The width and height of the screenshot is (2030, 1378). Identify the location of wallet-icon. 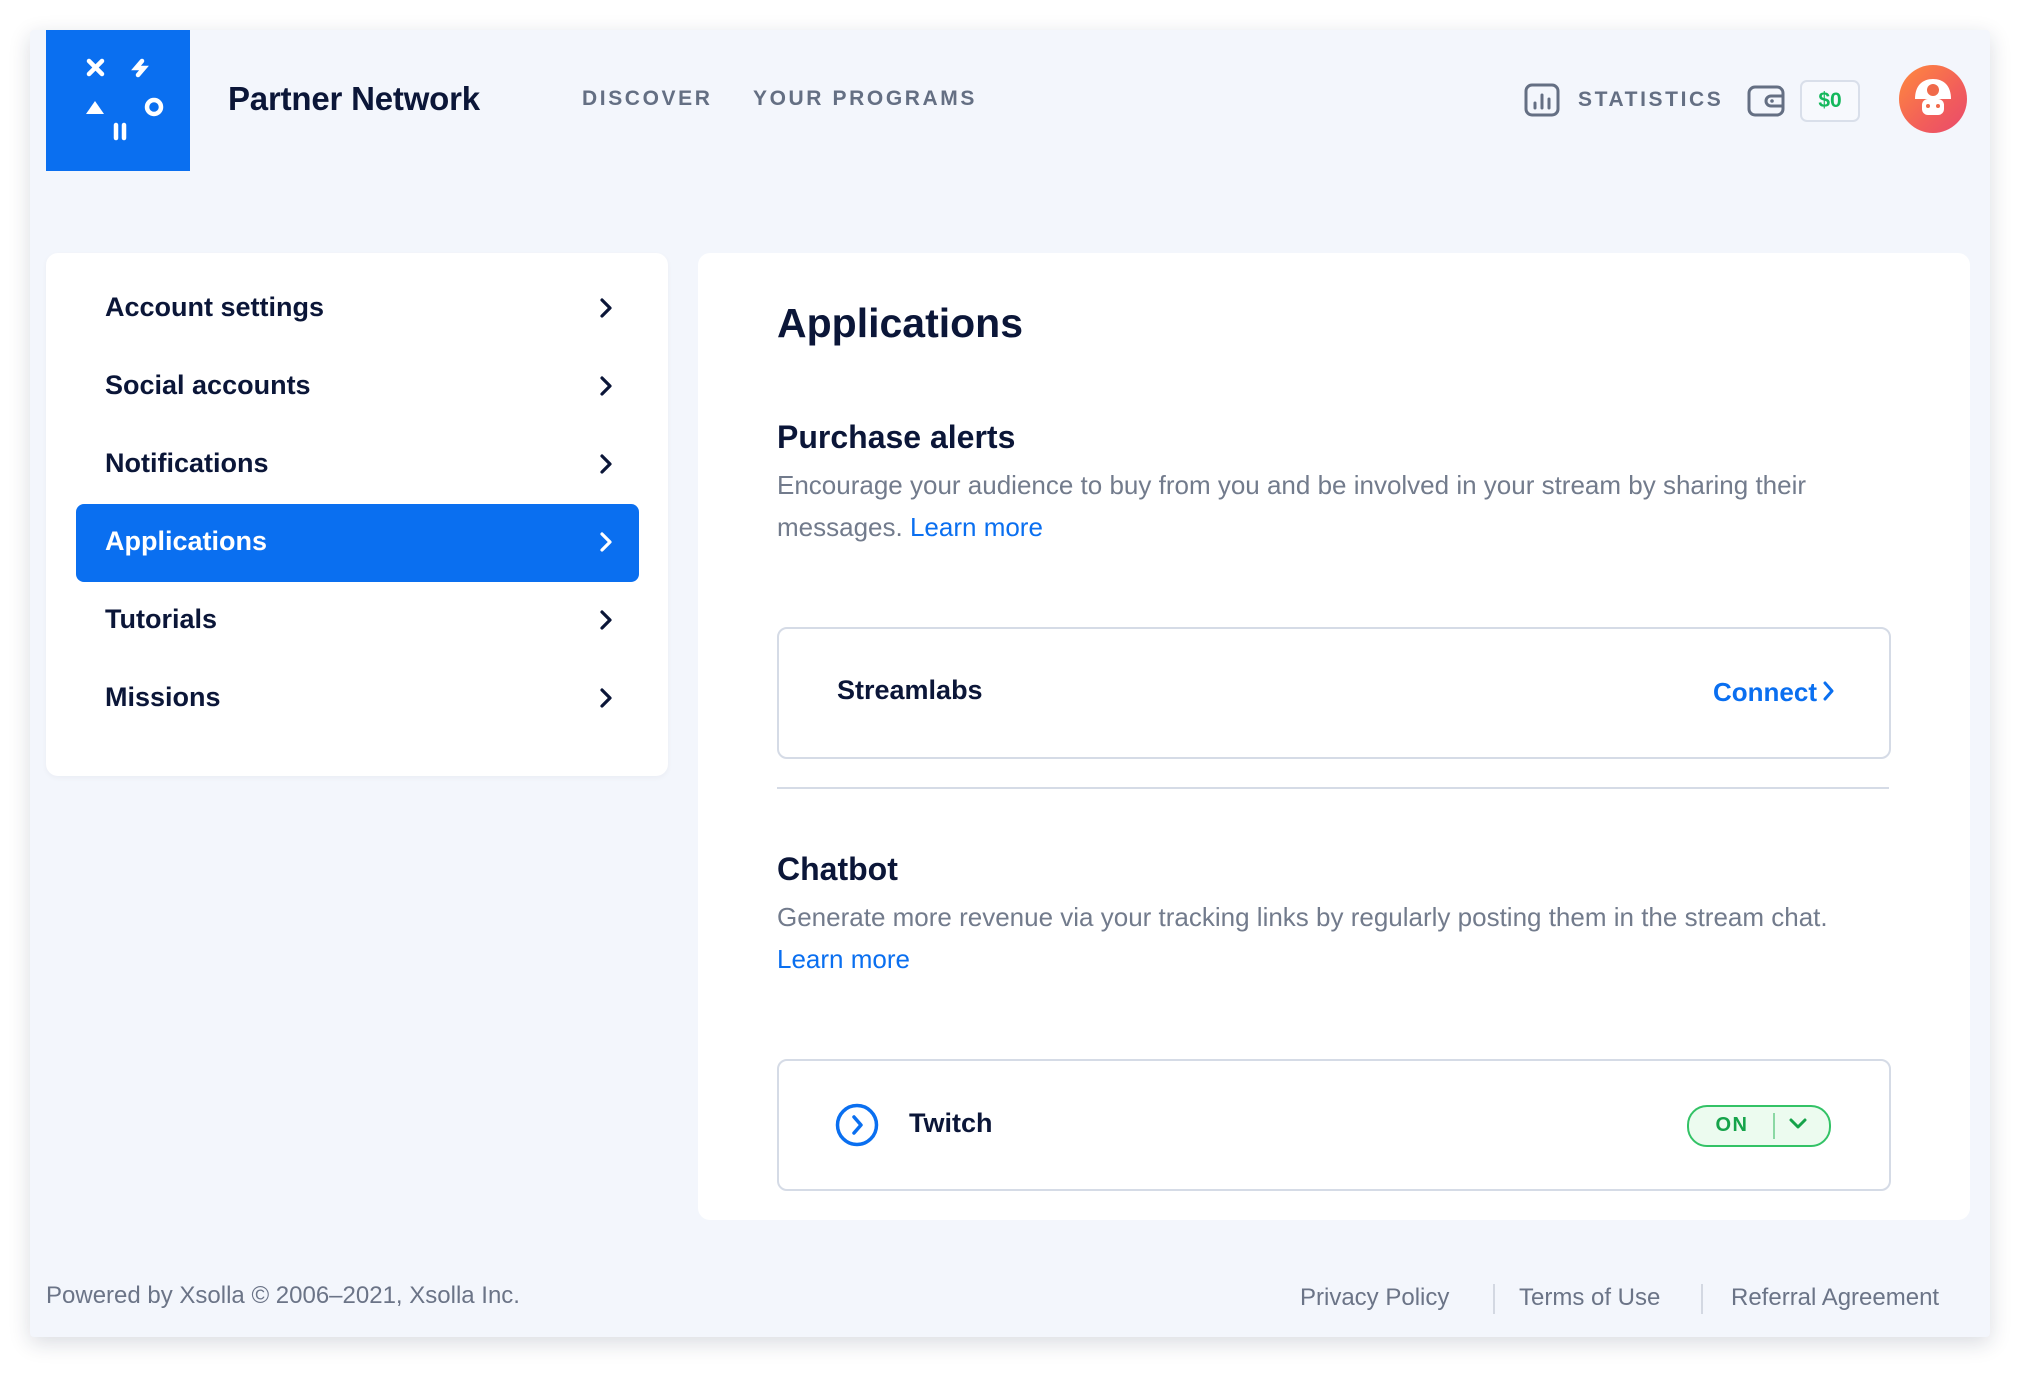
(1766, 101).